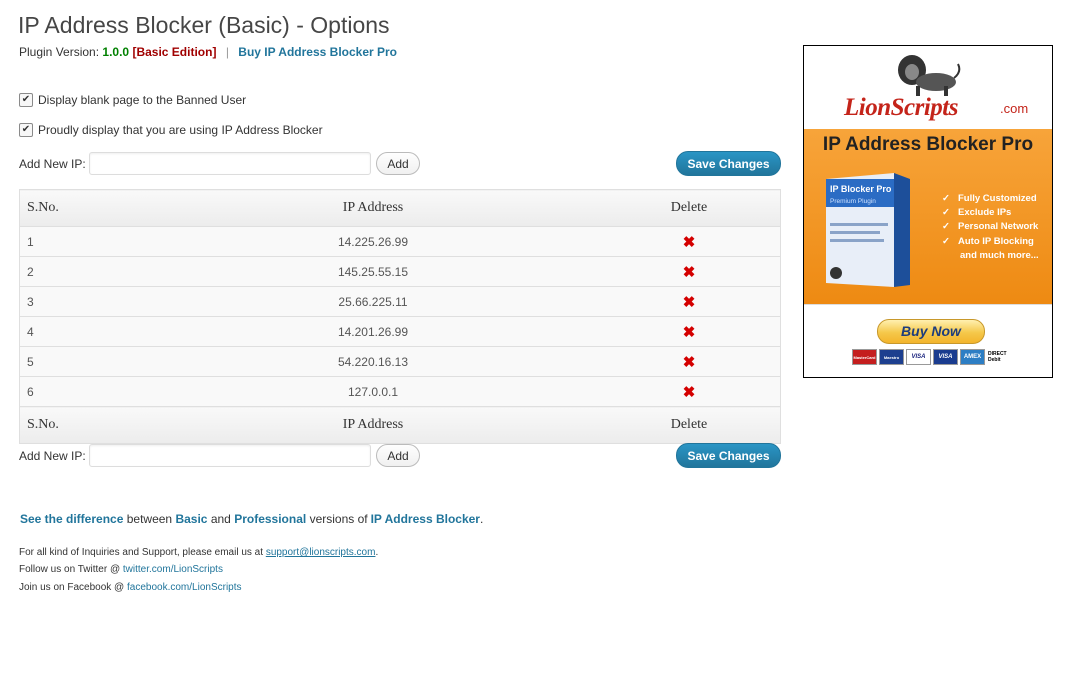  I want to click on row-sno: 6, so click(83, 391).